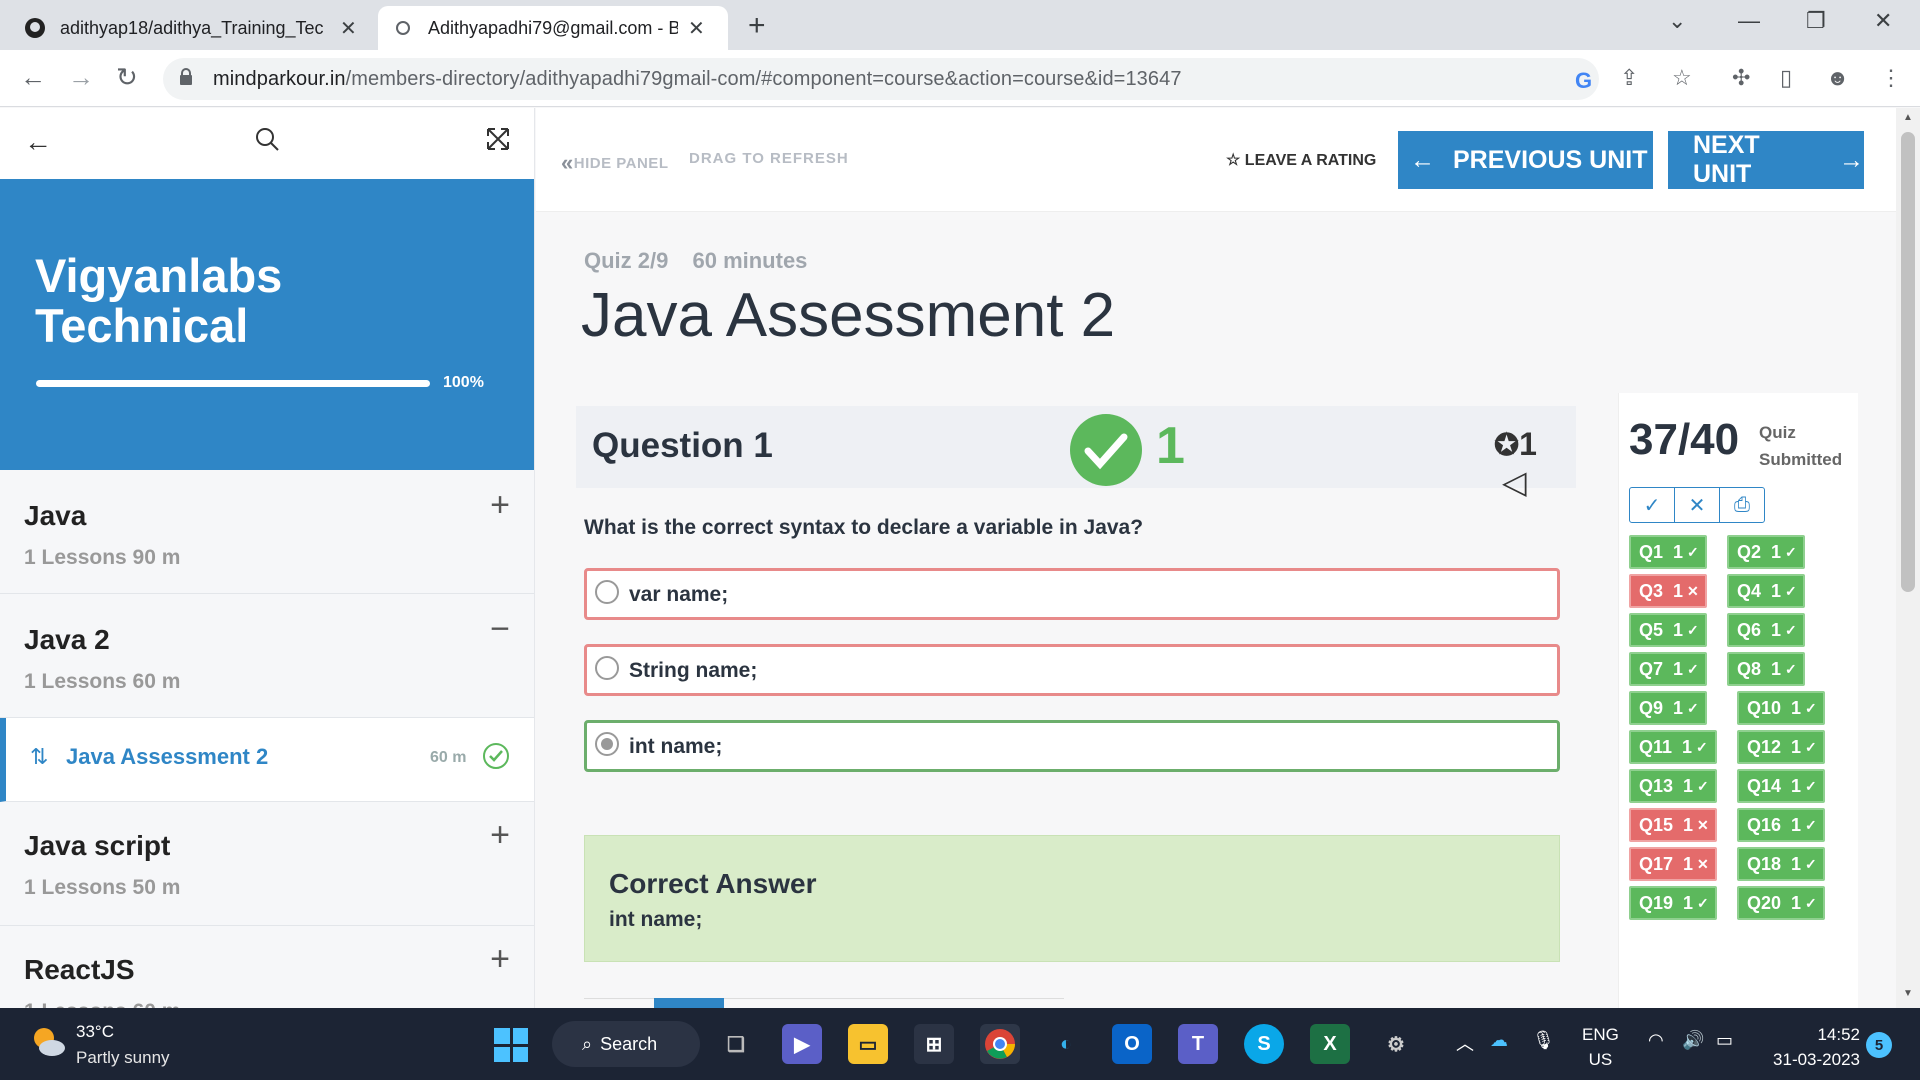  I want to click on question-badge-q15: Q15 1 ✕, so click(1673, 825).